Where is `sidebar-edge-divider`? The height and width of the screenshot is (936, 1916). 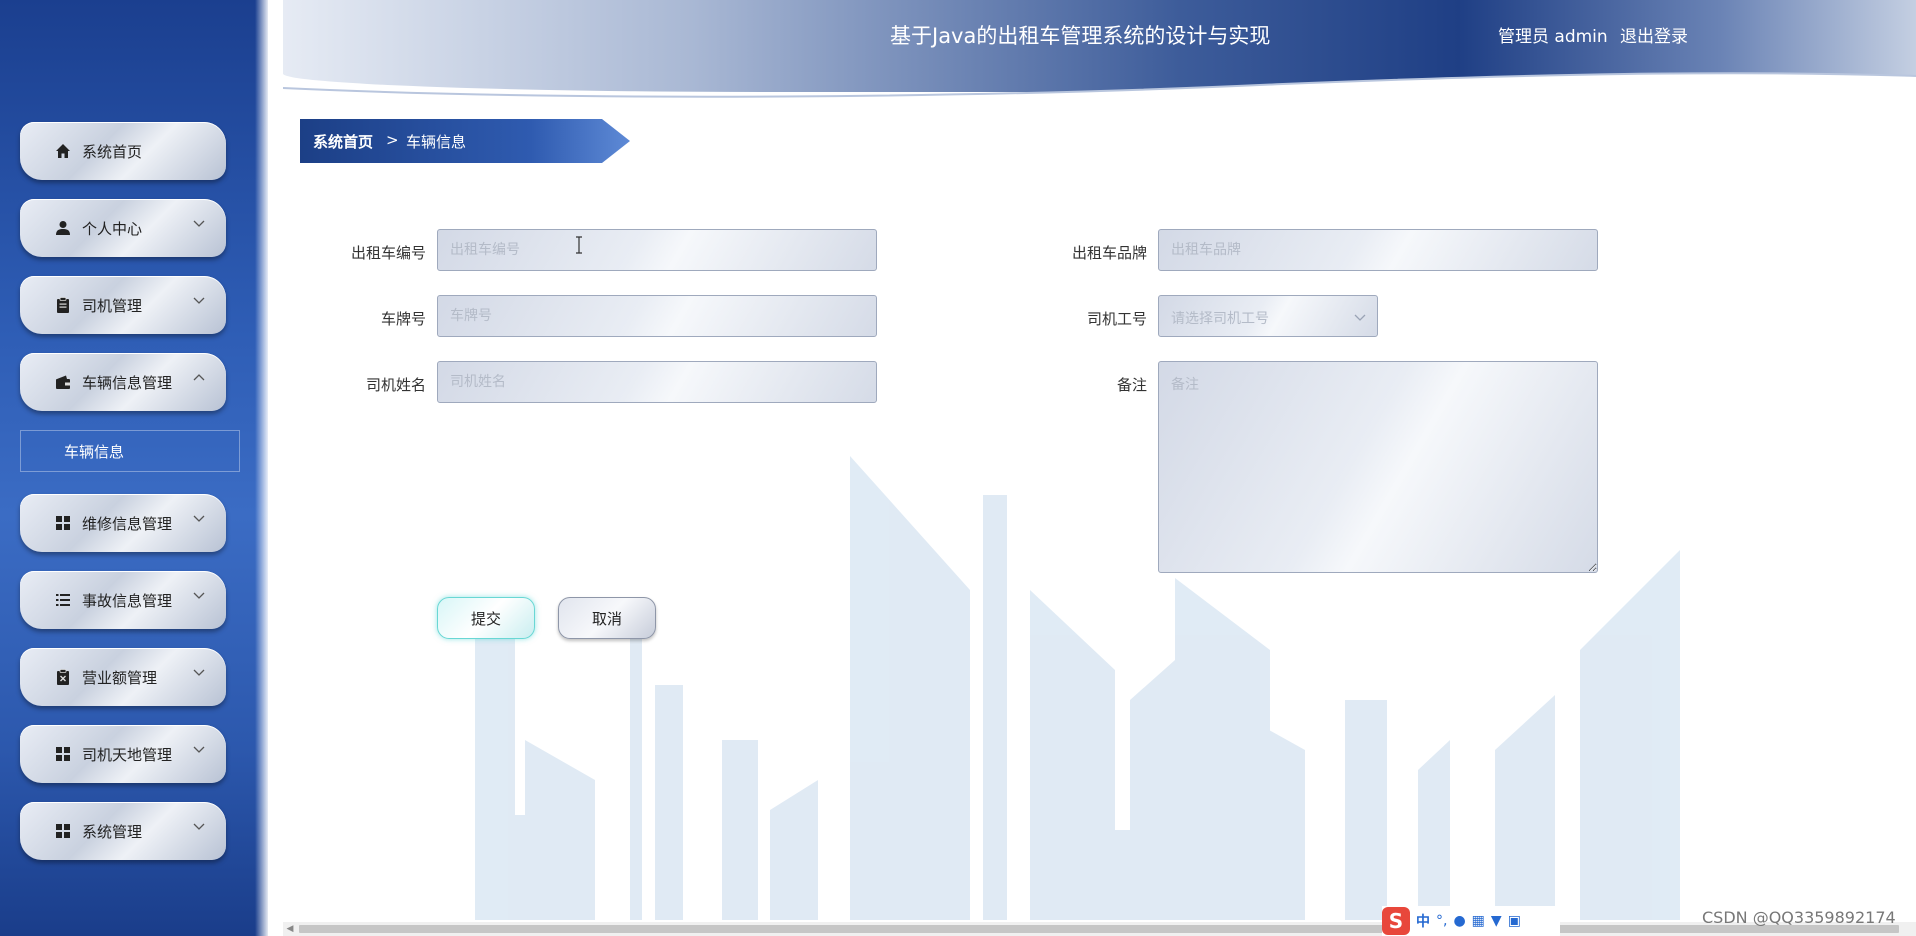 sidebar-edge-divider is located at coordinates (266, 468).